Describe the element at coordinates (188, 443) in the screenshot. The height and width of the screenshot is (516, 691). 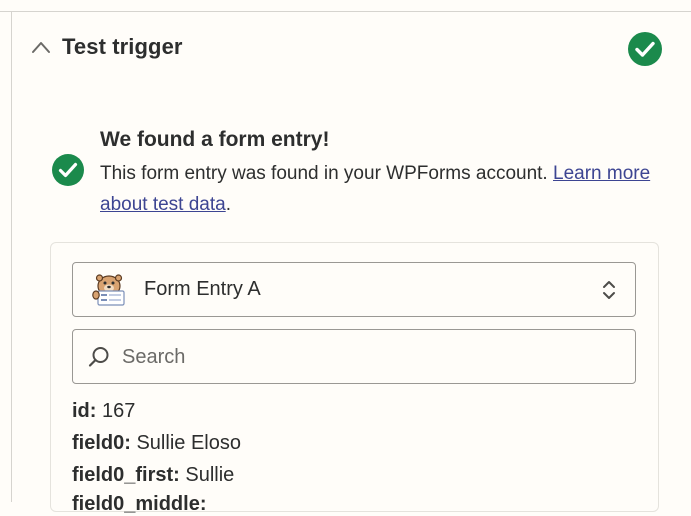
I see `field-value: Sullie Eloso` at that location.